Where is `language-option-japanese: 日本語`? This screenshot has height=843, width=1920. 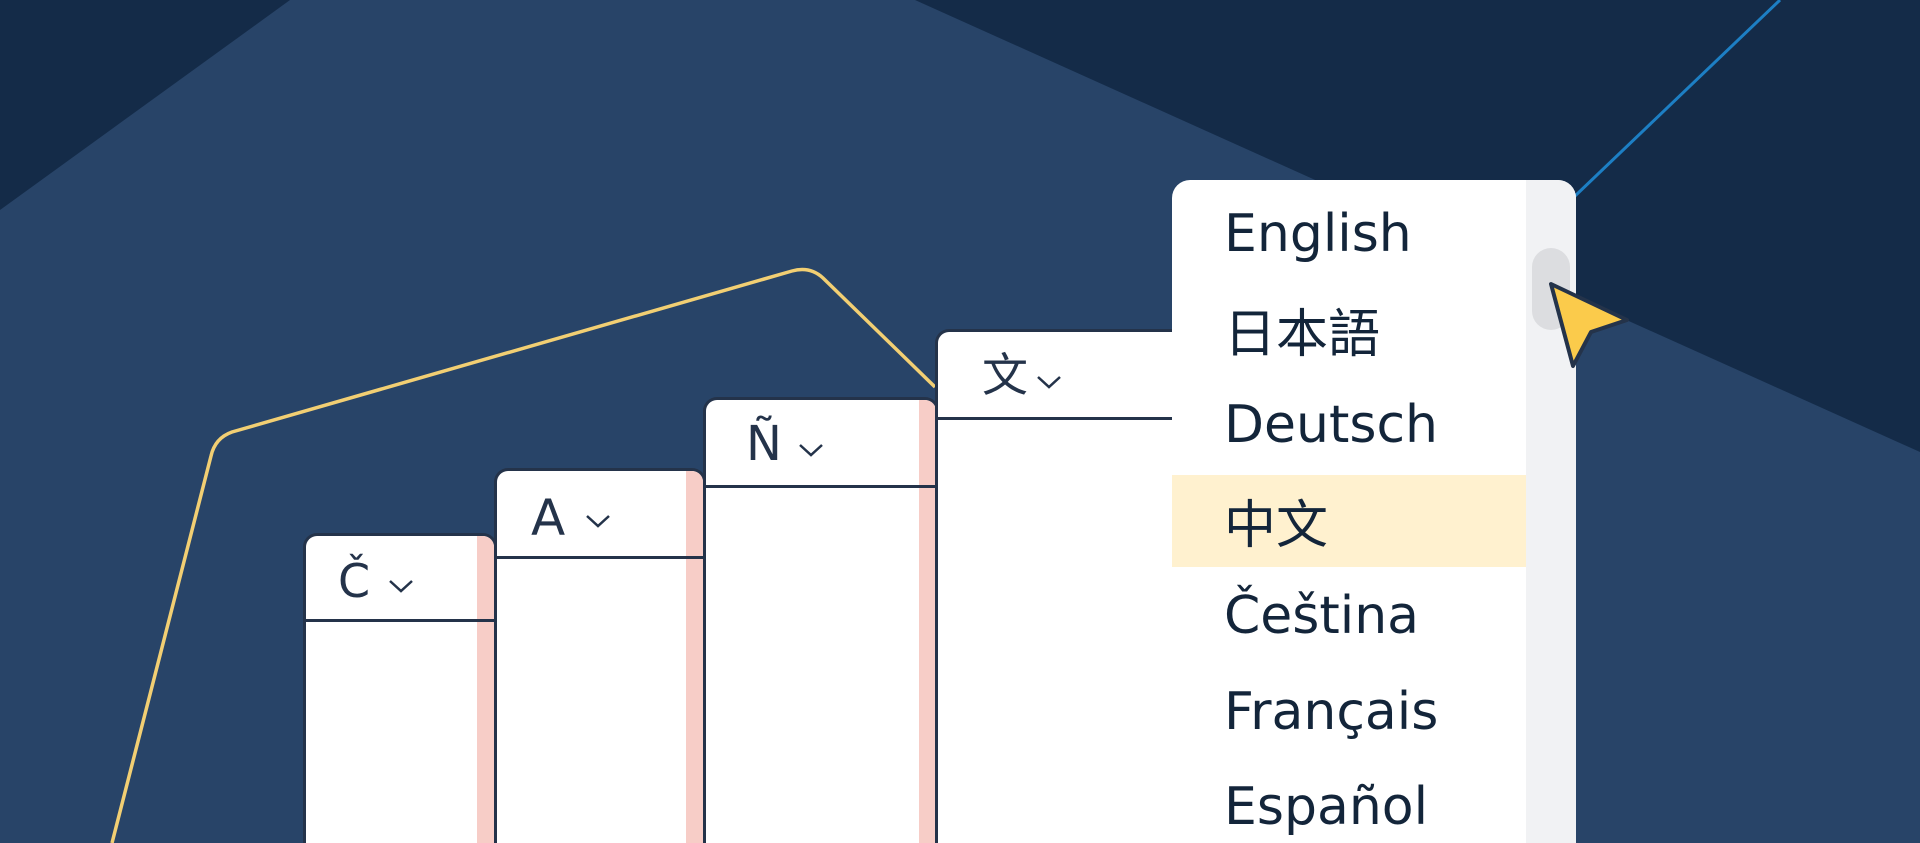 language-option-japanese: 日本語 is located at coordinates (1349, 330).